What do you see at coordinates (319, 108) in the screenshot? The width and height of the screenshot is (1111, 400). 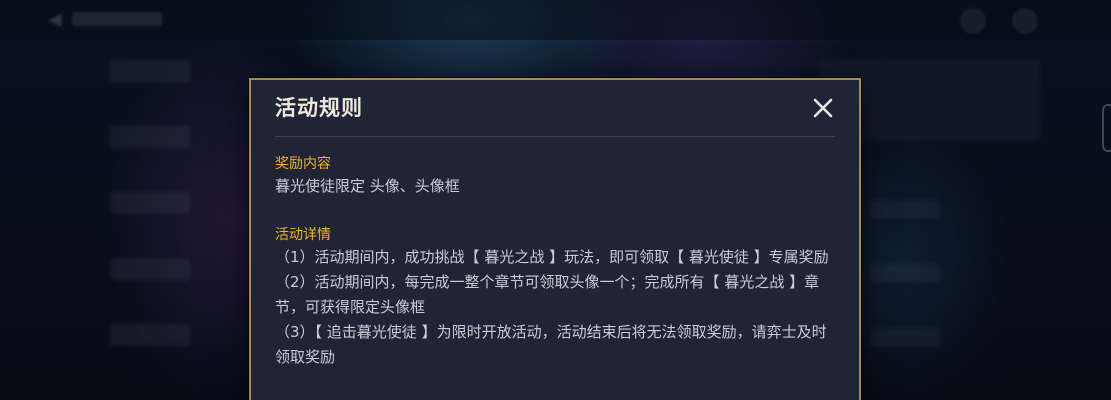 I see `dialog-title: 活动规则` at bounding box center [319, 108].